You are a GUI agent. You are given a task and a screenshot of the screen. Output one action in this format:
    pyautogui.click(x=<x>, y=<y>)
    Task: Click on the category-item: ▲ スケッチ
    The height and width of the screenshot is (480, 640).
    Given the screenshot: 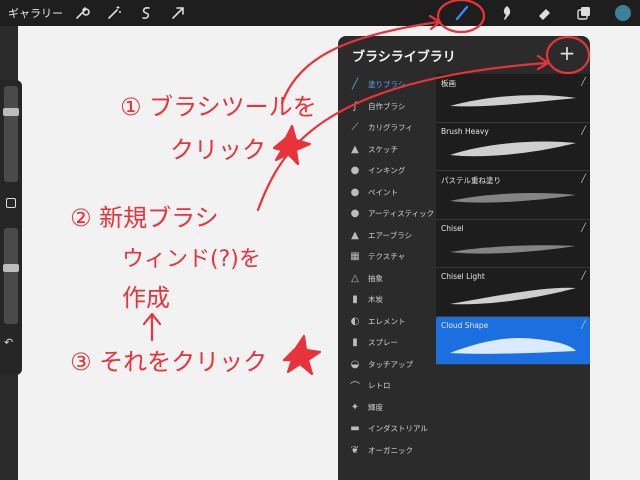 What is the action you would take?
    pyautogui.click(x=387, y=150)
    